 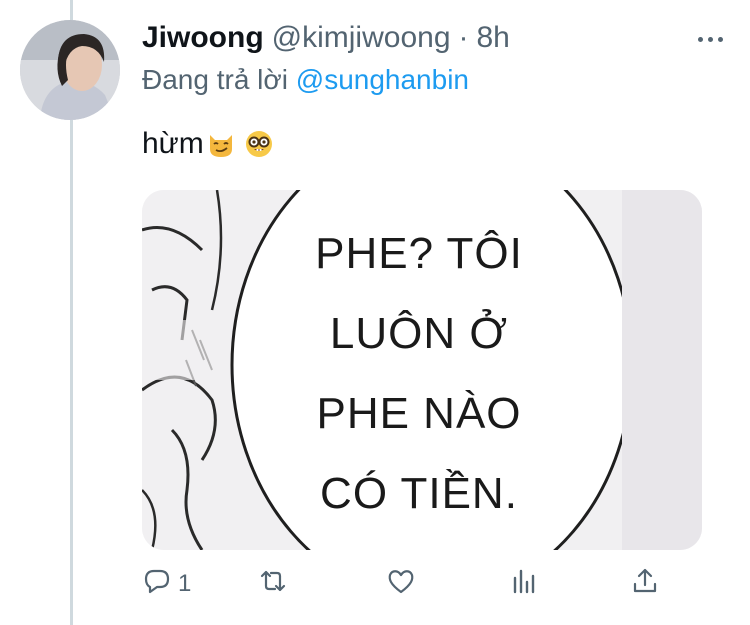 I want to click on heart-icon, so click(x=401, y=584).